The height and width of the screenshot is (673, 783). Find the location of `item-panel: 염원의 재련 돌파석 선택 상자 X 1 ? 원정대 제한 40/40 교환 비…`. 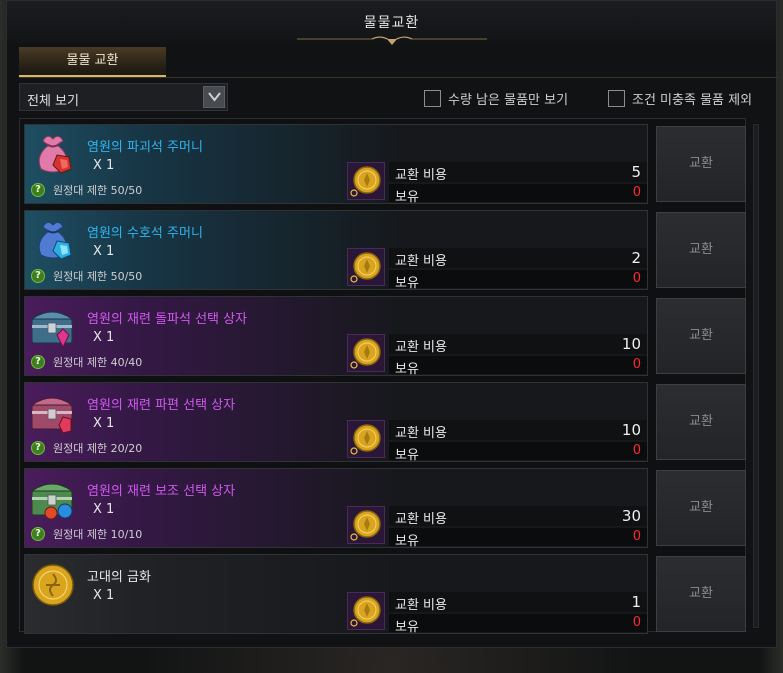

item-panel: 염원의 재련 돌파석 선택 상자 X 1 ? 원정대 제한 40/40 교환 비… is located at coordinates (336, 336).